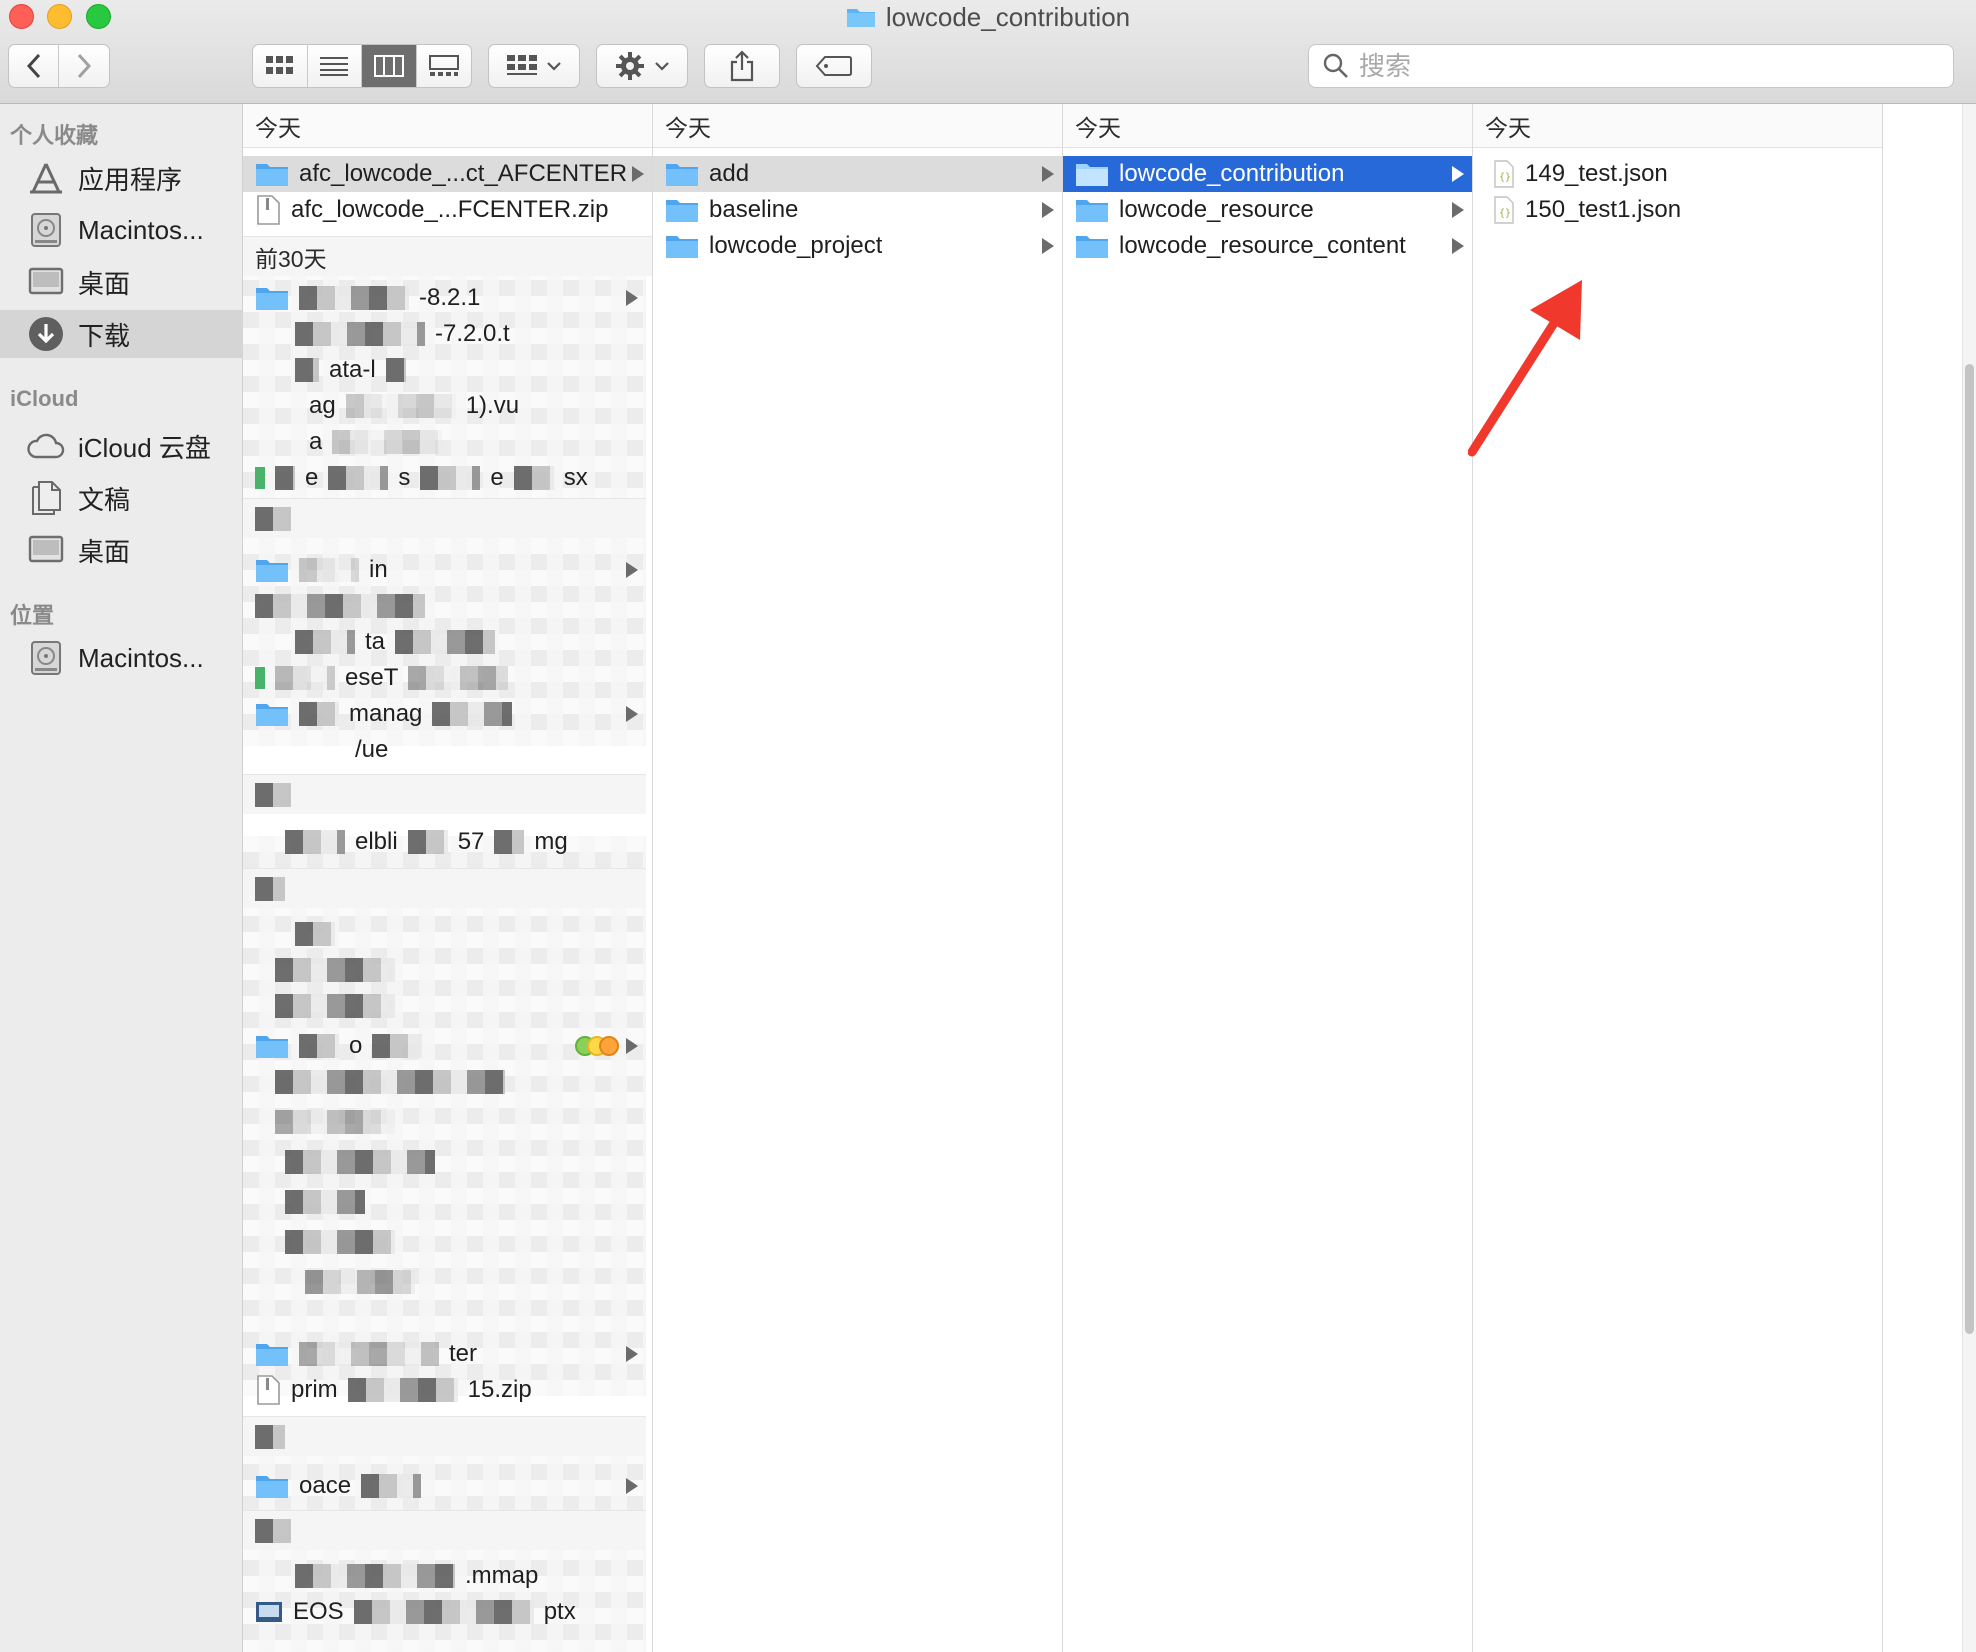 Image resolution: width=1976 pixels, height=1652 pixels. Describe the element at coordinates (121, 178) in the screenshot. I see `sidebar-item-applications: 应用程序` at that location.